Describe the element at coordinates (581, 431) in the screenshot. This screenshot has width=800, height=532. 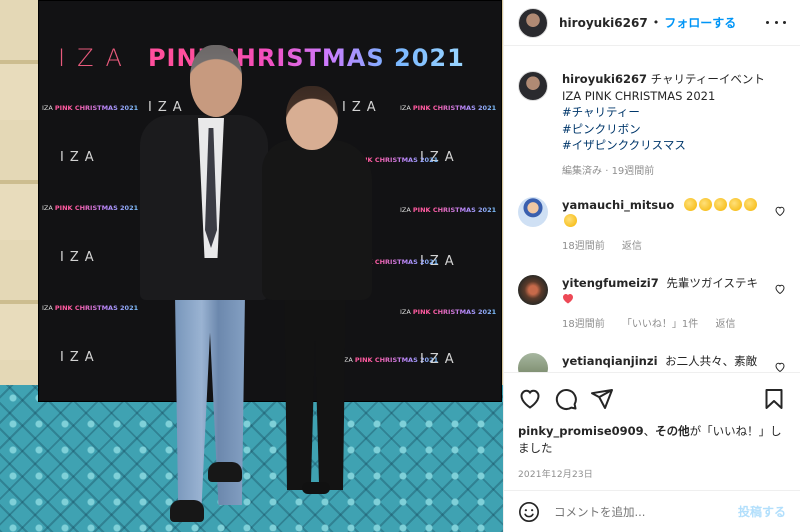
I see `liker-username: pinky_promise0909` at that location.